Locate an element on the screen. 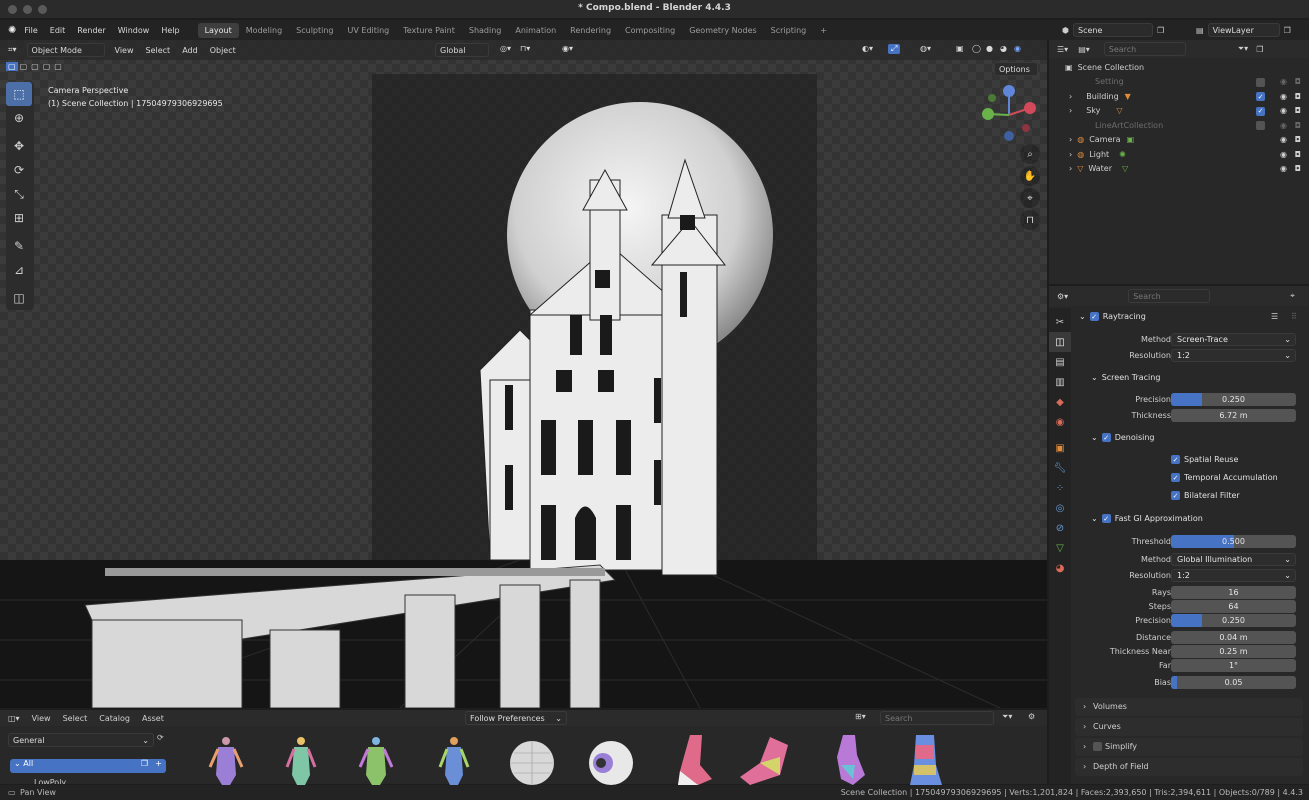 The width and height of the screenshot is (1309, 800). setting-exclude-checkbox is located at coordinates (1260, 82).